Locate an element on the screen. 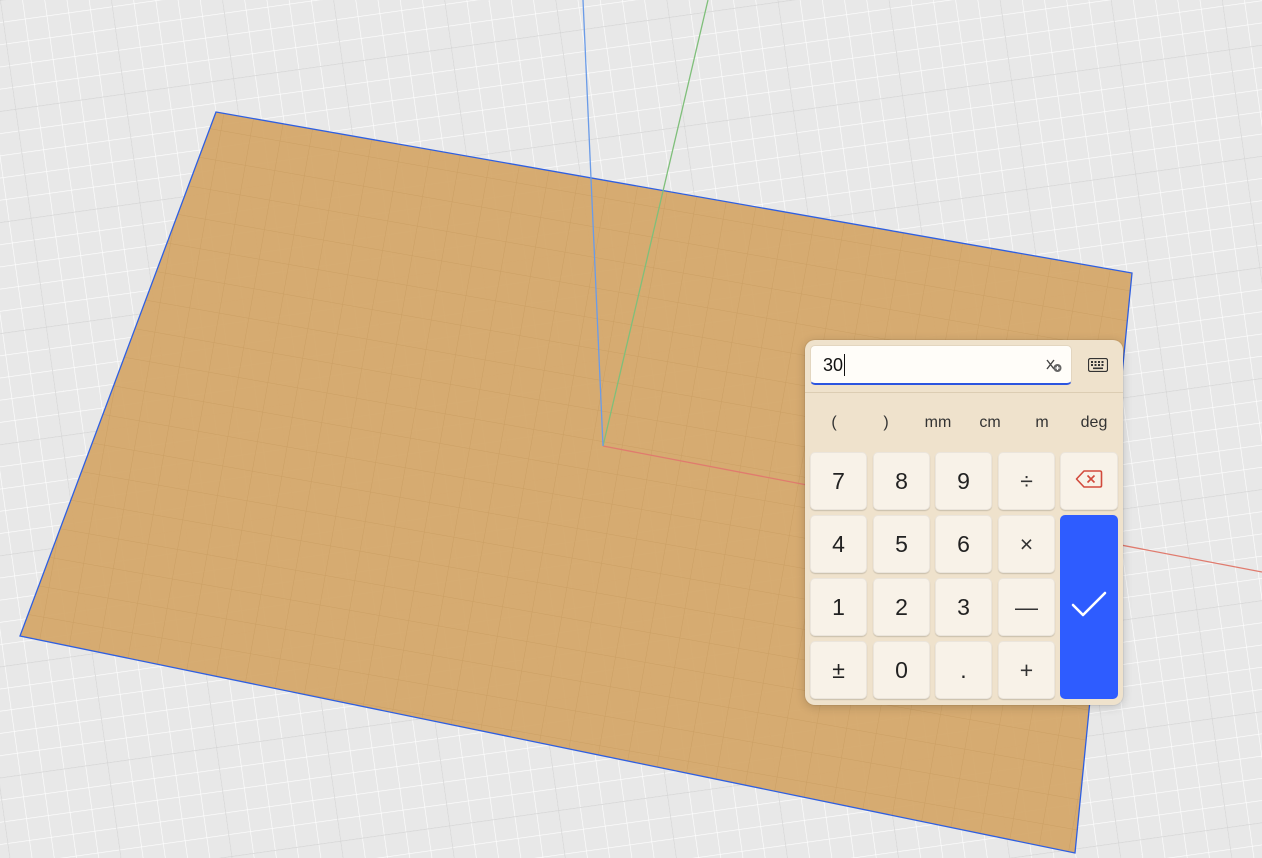 The height and width of the screenshot is (858, 1262). key-9: 9 is located at coordinates (963, 481).